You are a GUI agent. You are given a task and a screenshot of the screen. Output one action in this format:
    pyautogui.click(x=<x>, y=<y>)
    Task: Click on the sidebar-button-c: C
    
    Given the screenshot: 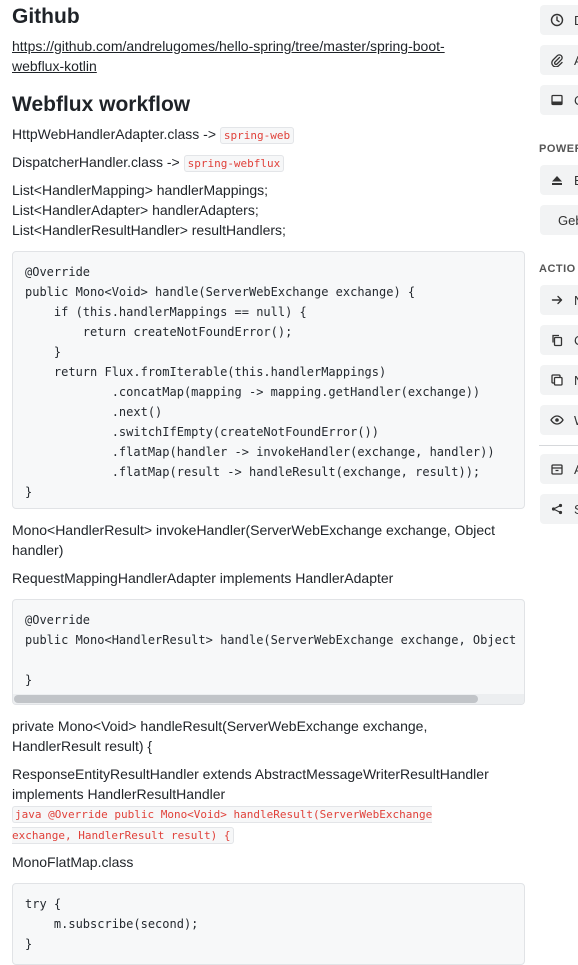 What is the action you would take?
    pyautogui.click(x=559, y=100)
    